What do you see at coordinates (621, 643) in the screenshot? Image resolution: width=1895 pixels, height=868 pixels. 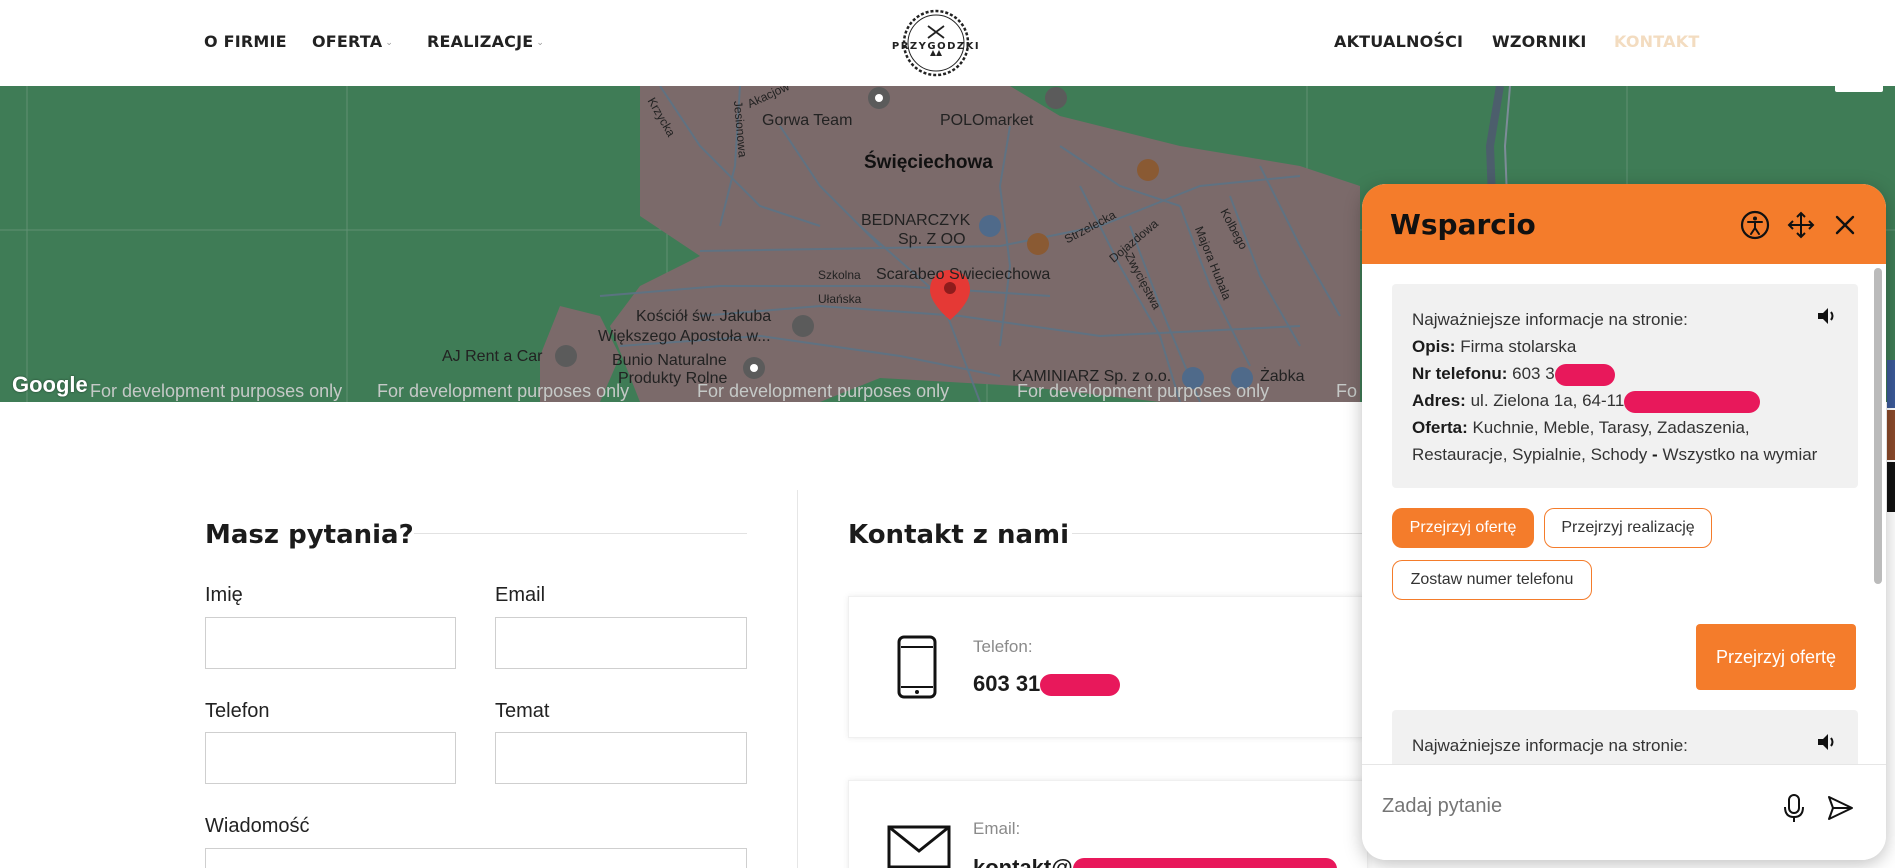 I see `email-input` at bounding box center [621, 643].